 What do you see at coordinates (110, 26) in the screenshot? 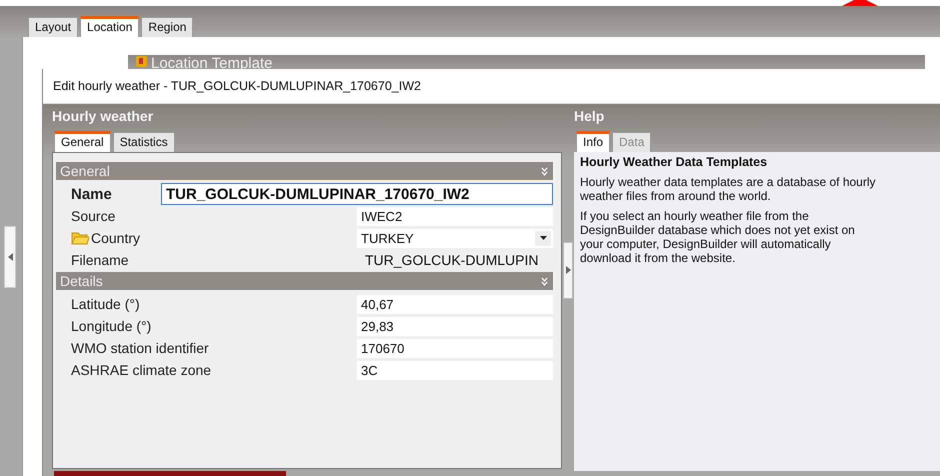
I see `tab: Location` at bounding box center [110, 26].